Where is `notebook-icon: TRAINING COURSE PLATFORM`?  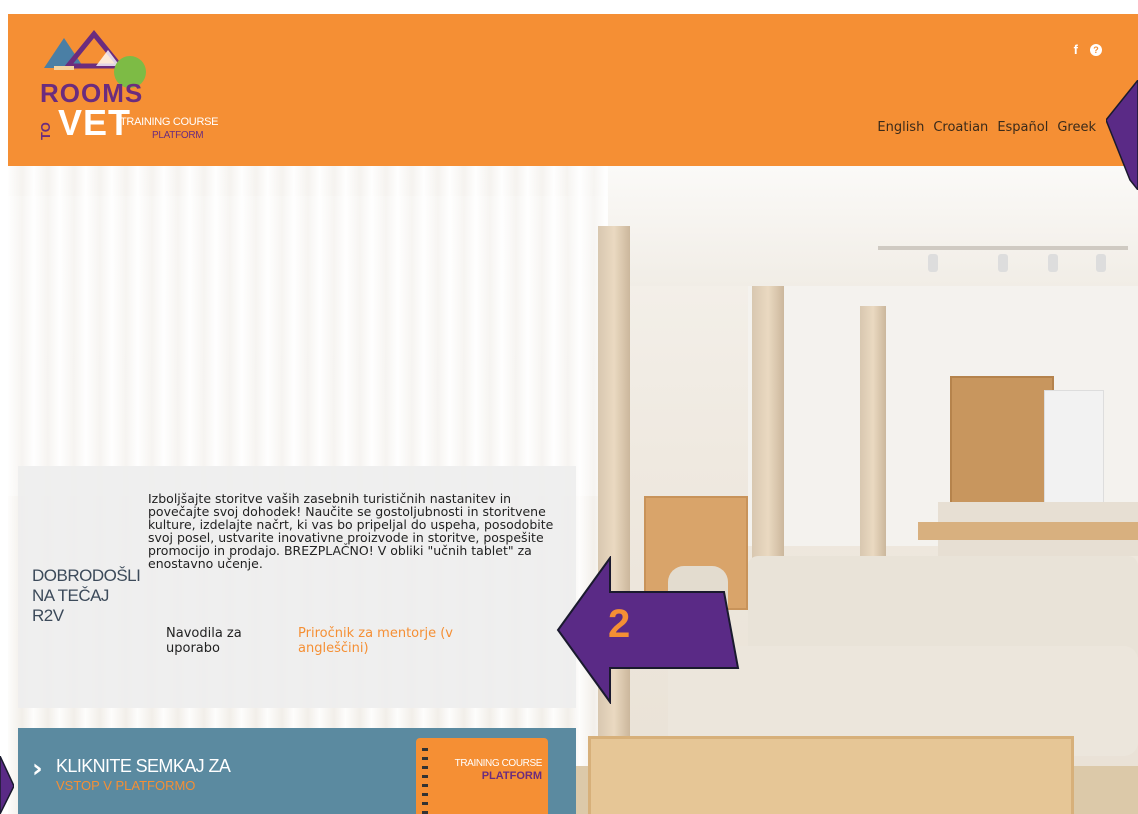 notebook-icon: TRAINING COURSE PLATFORM is located at coordinates (482, 776).